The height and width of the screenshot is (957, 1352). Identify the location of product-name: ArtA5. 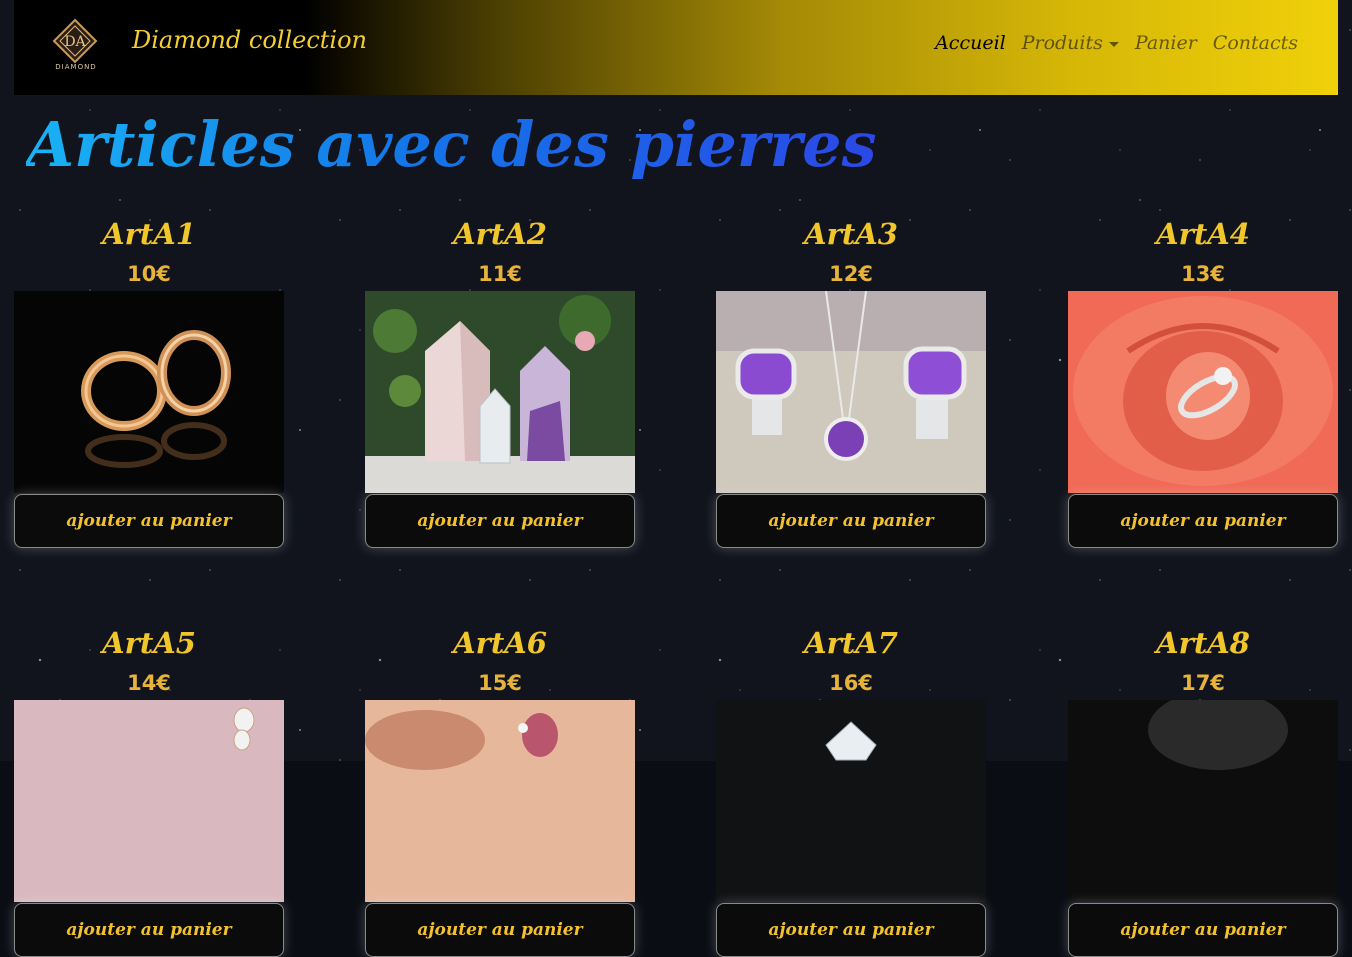
(149, 643).